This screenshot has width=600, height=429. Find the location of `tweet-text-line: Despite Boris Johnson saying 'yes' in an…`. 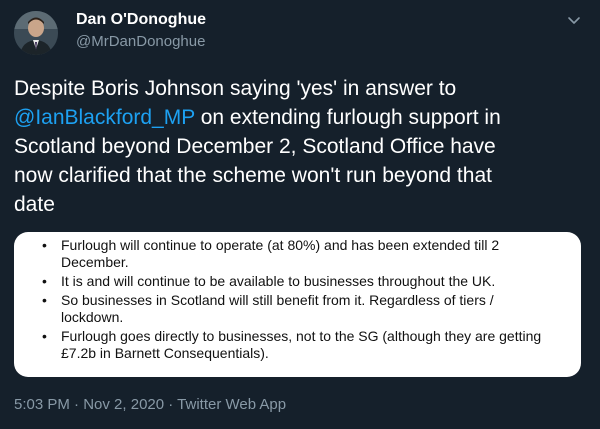

tweet-text-line: Despite Boris Johnson saying 'yes' in an… is located at coordinates (235, 88).